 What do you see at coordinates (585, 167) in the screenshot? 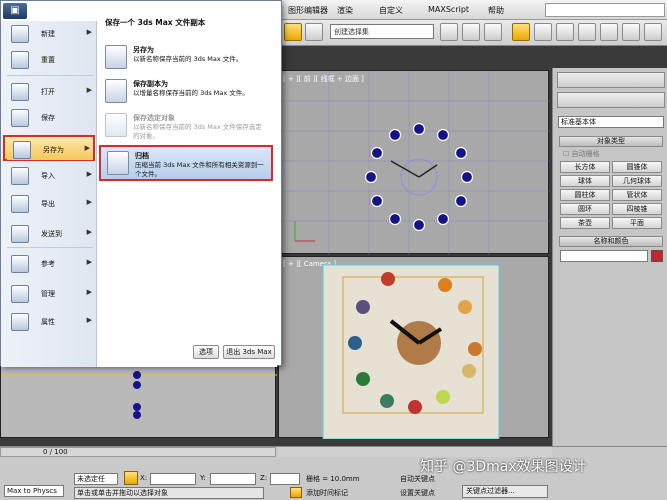
I see `box-button: 长方体` at bounding box center [585, 167].